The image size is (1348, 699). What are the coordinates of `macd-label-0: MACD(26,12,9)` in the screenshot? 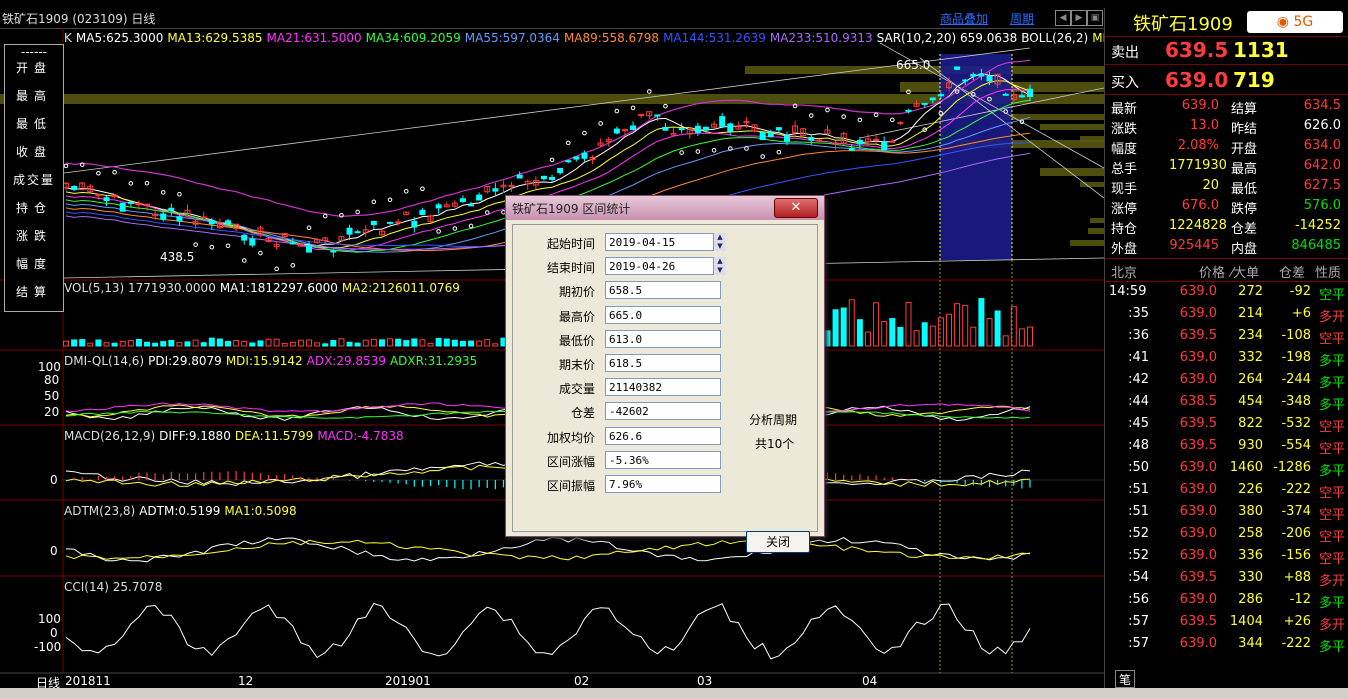 It's located at (110, 436).